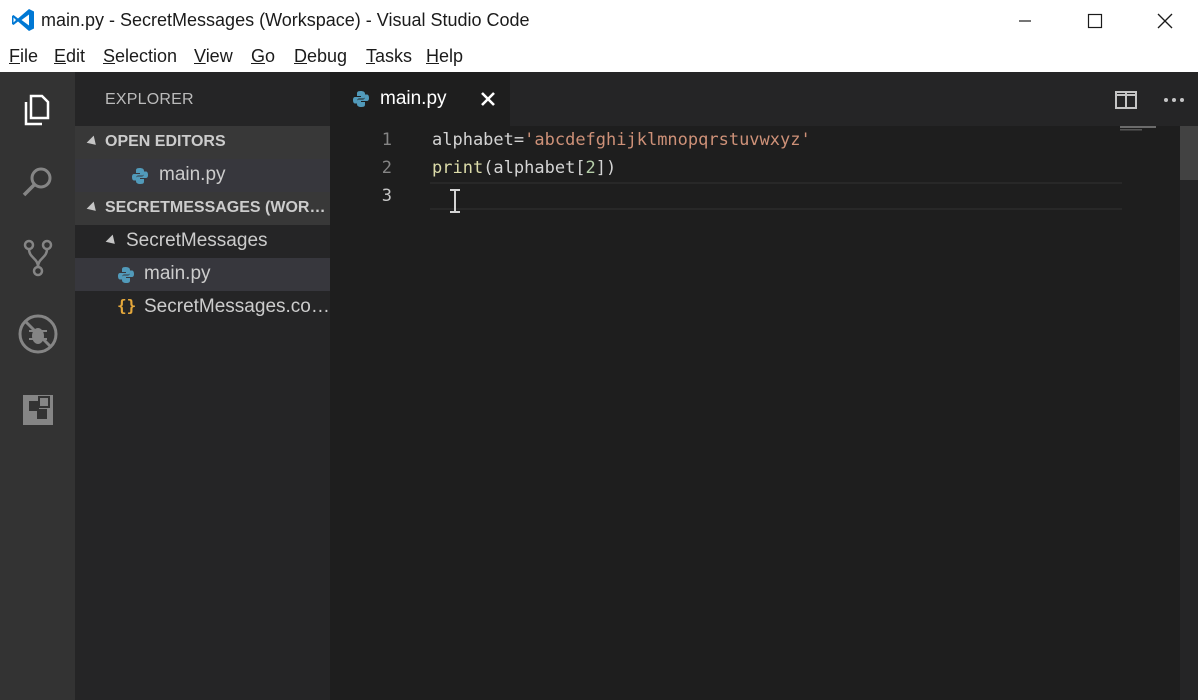  I want to click on maximize-button, so click(1095, 21).